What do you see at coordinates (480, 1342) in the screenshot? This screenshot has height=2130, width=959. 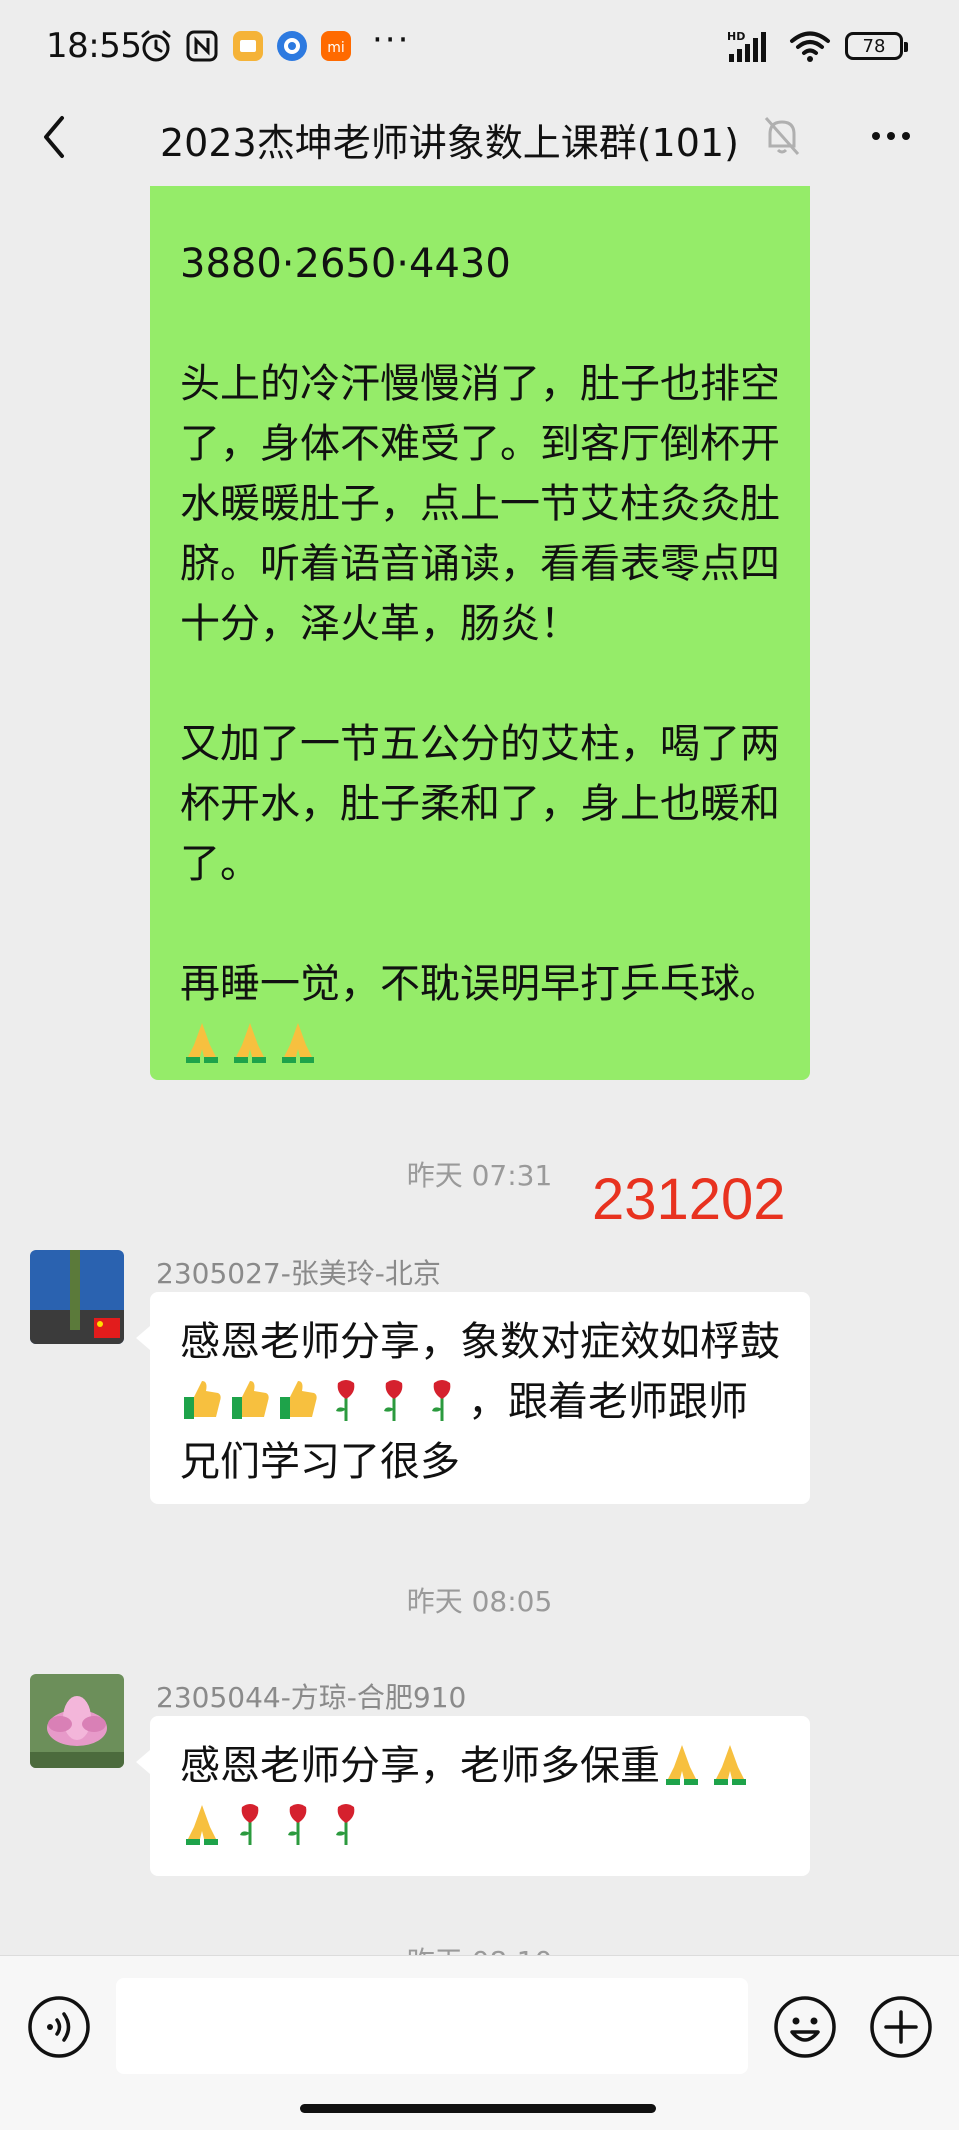 I see `message-text: 感恩老师分享，象数对症效如桴鼓` at bounding box center [480, 1342].